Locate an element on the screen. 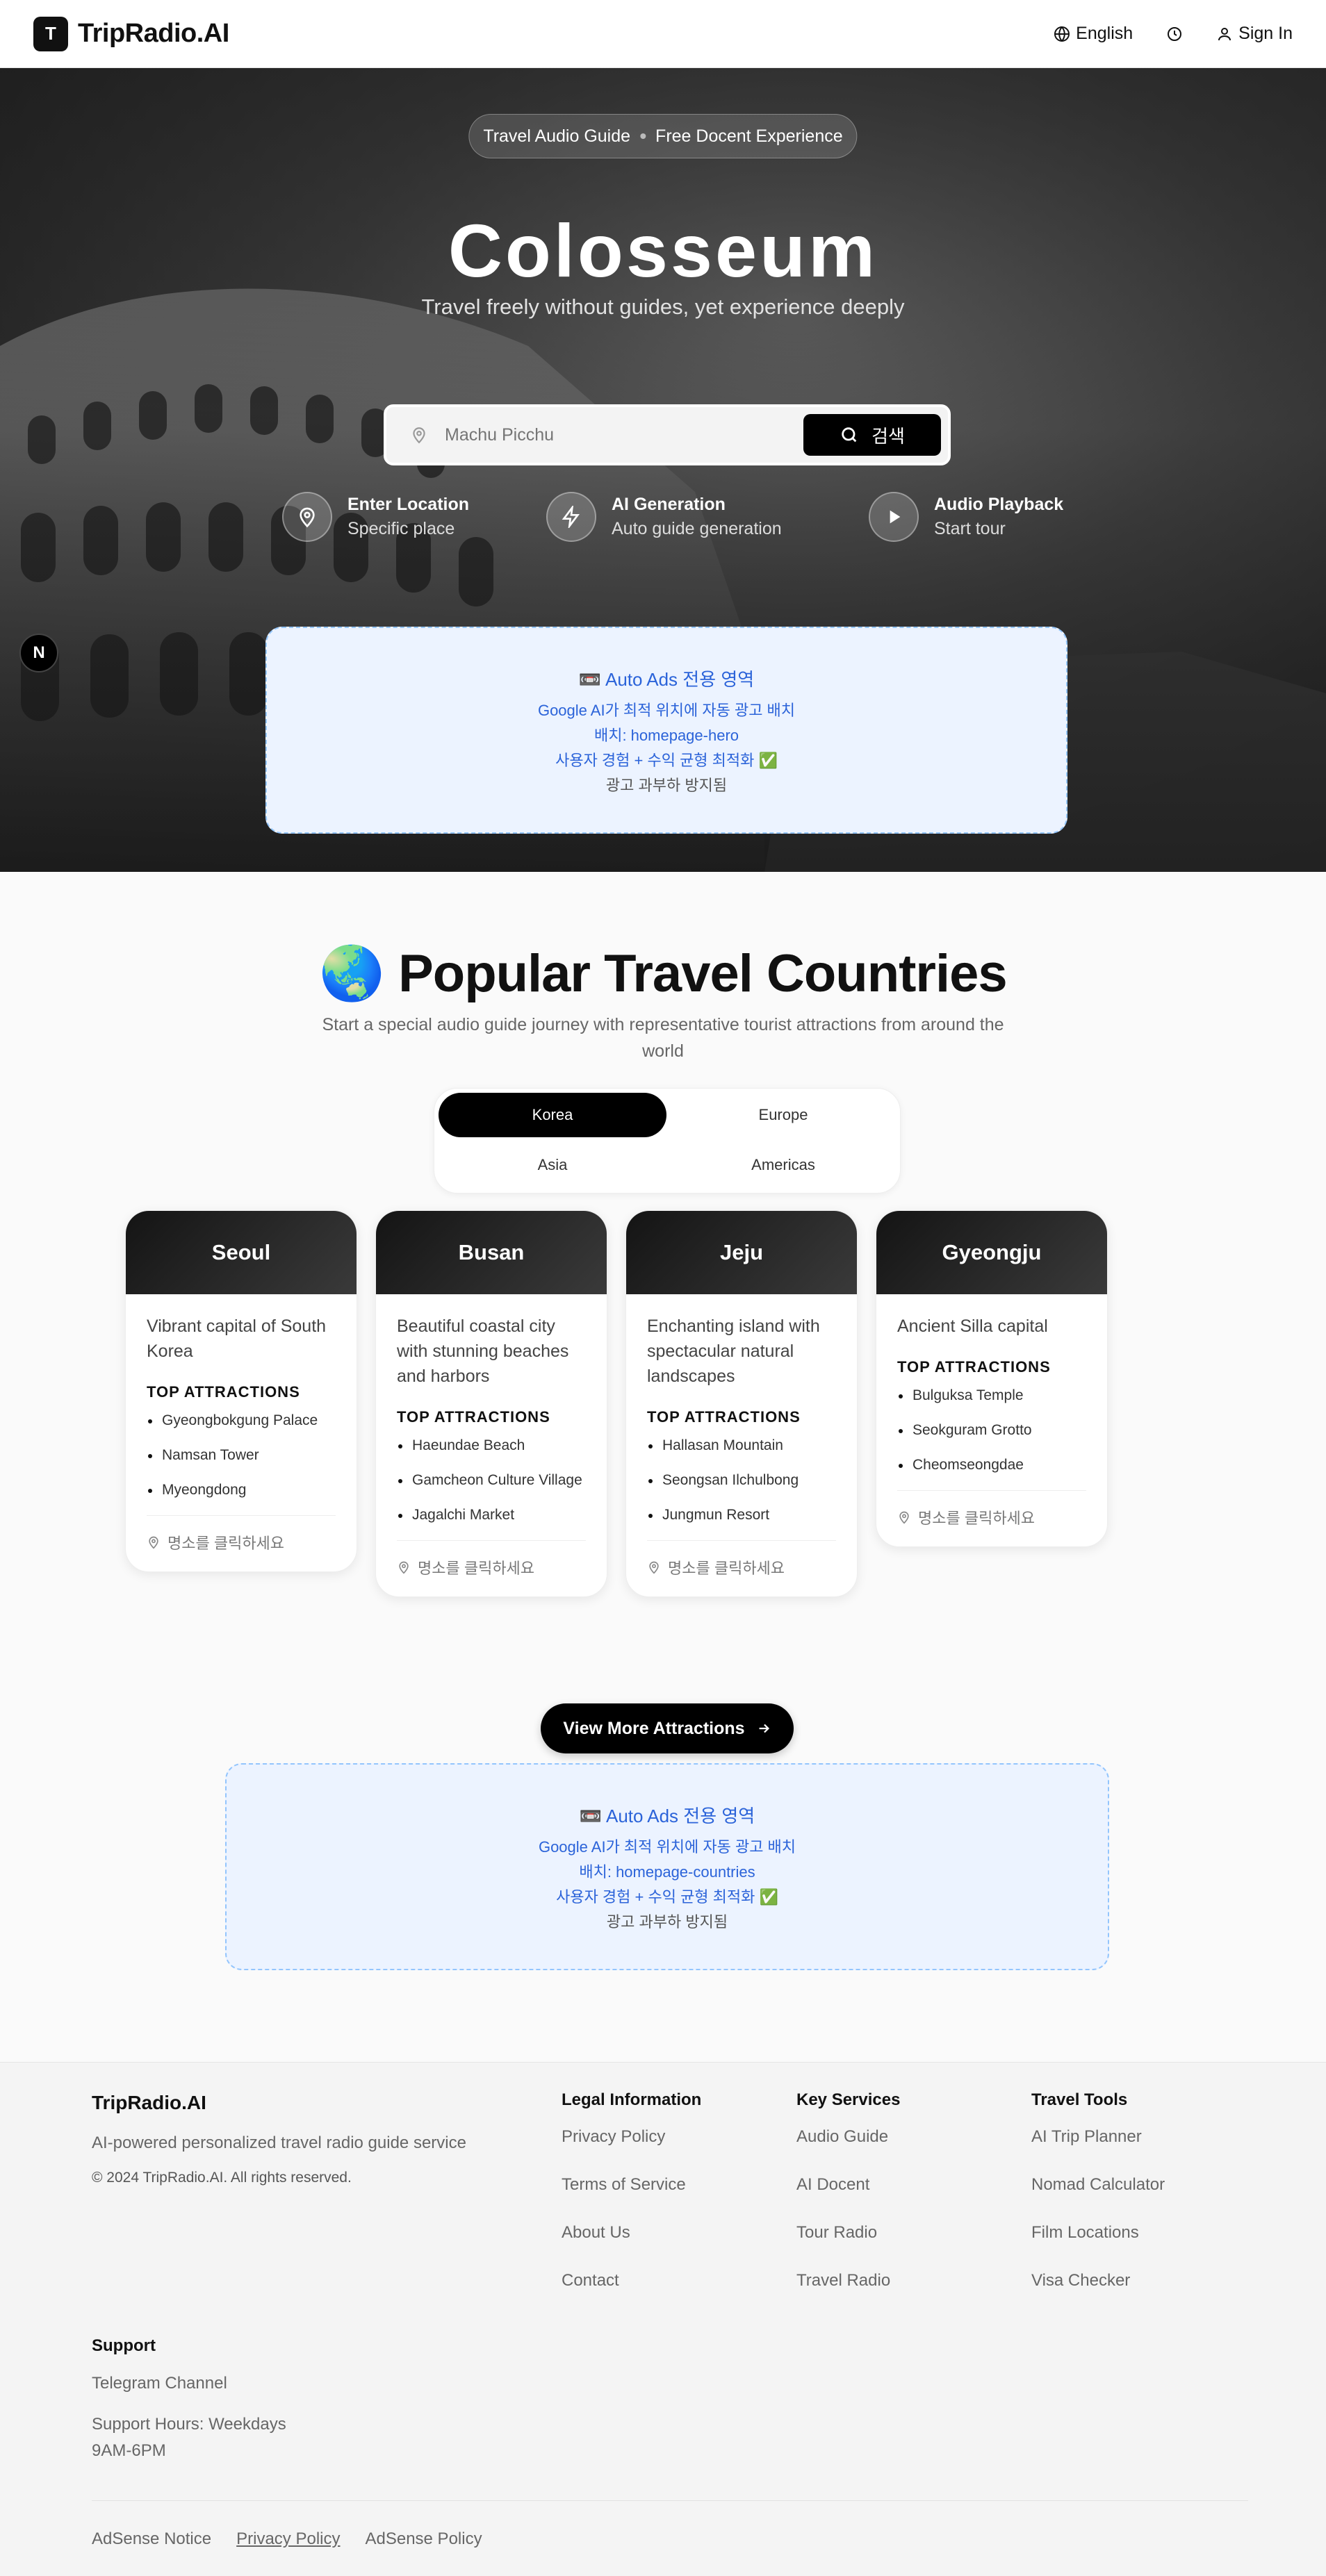 The width and height of the screenshot is (1326, 2576). footer-link: About Us is located at coordinates (631, 2233).